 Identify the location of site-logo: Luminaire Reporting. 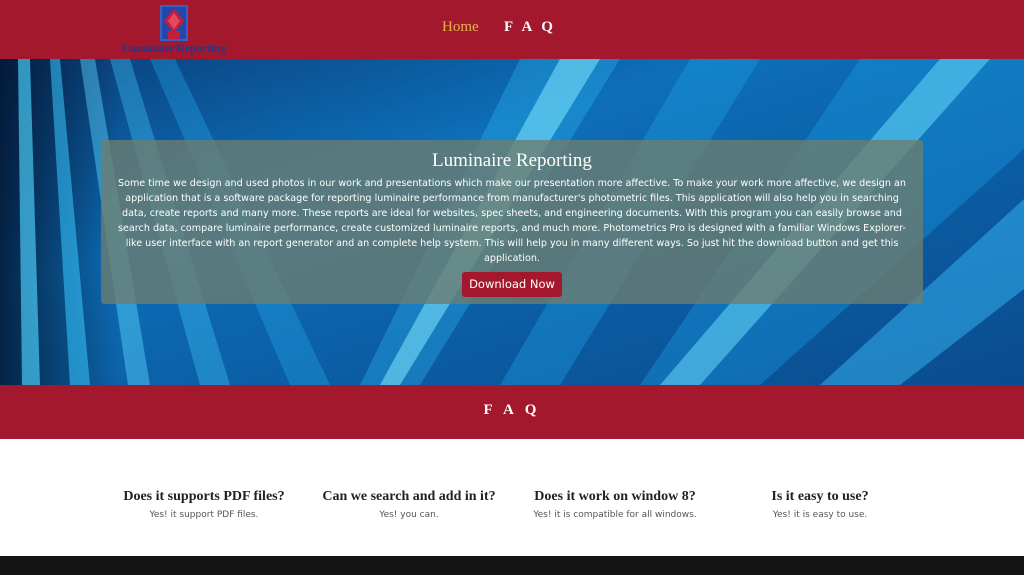
(174, 30).